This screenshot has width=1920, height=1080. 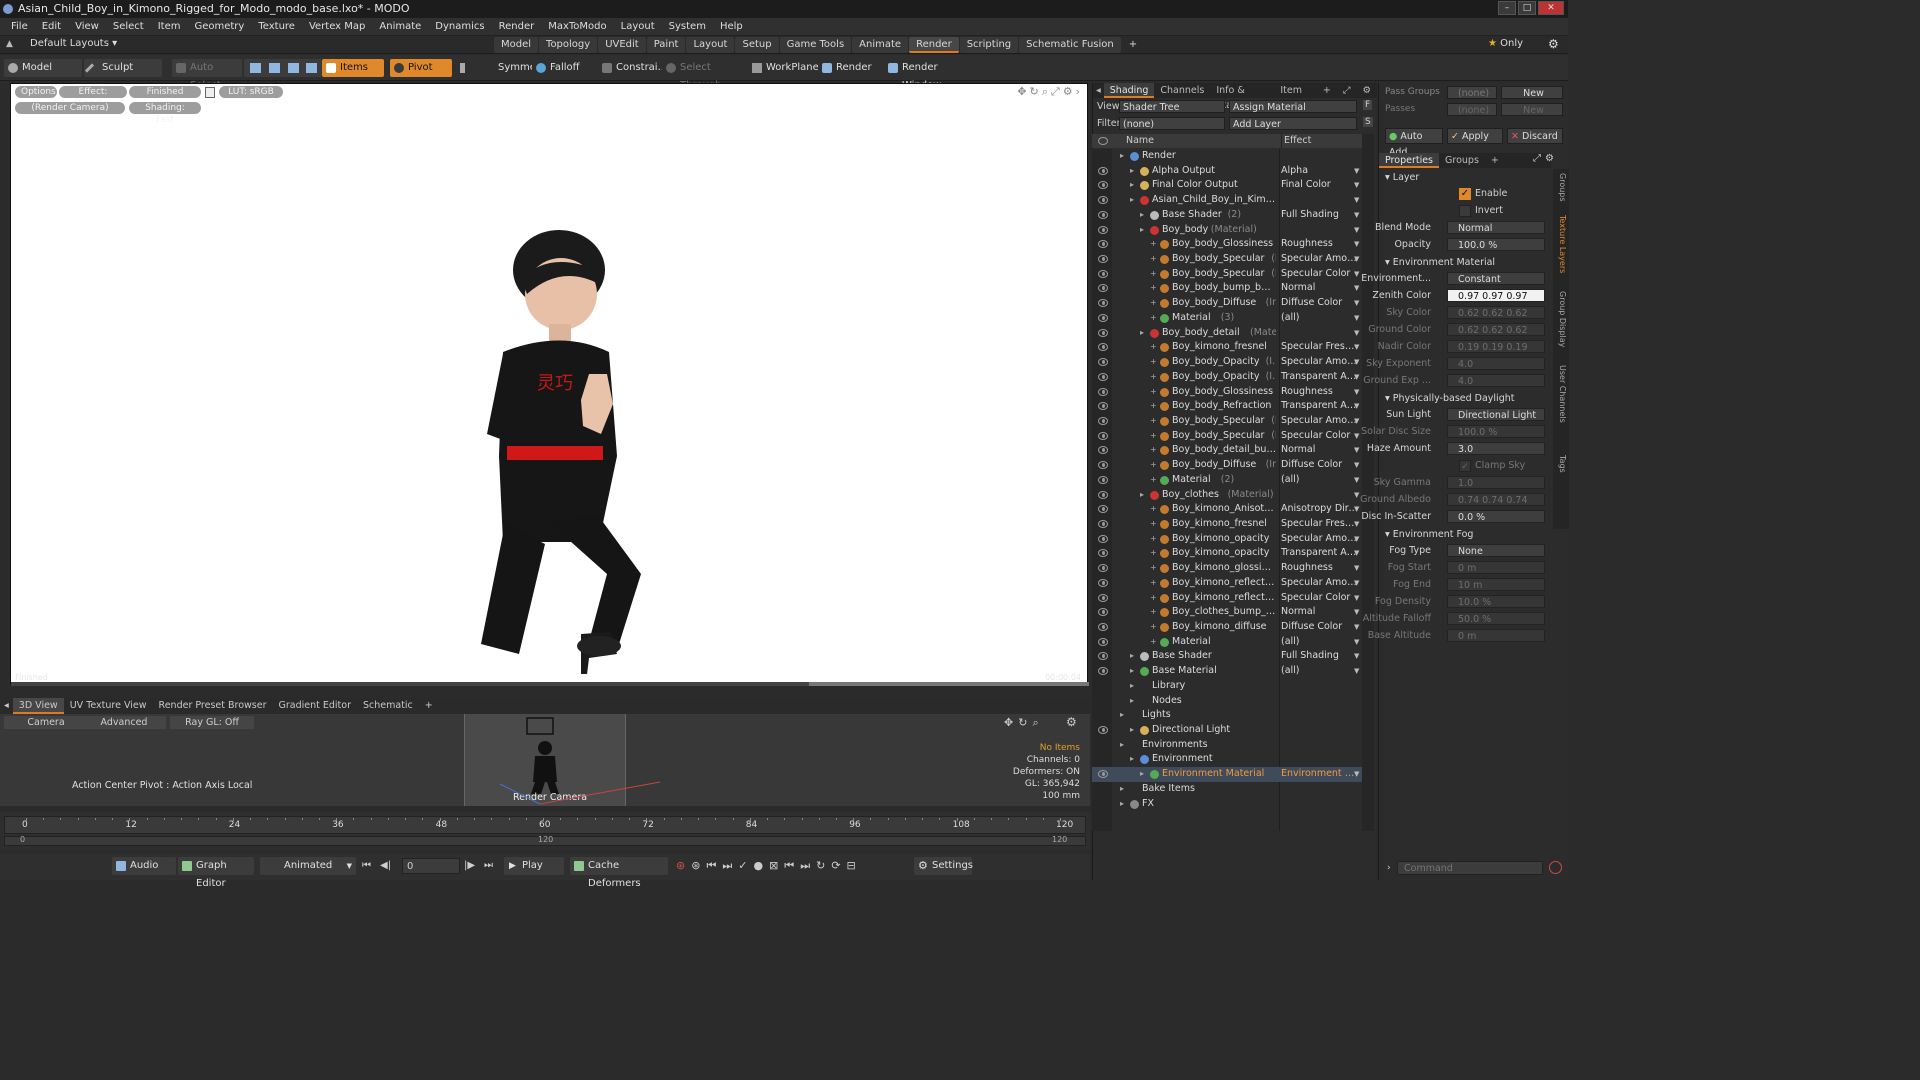 What do you see at coordinates (1227, 715) in the screenshot?
I see `tree-row: ▸ Lights` at bounding box center [1227, 715].